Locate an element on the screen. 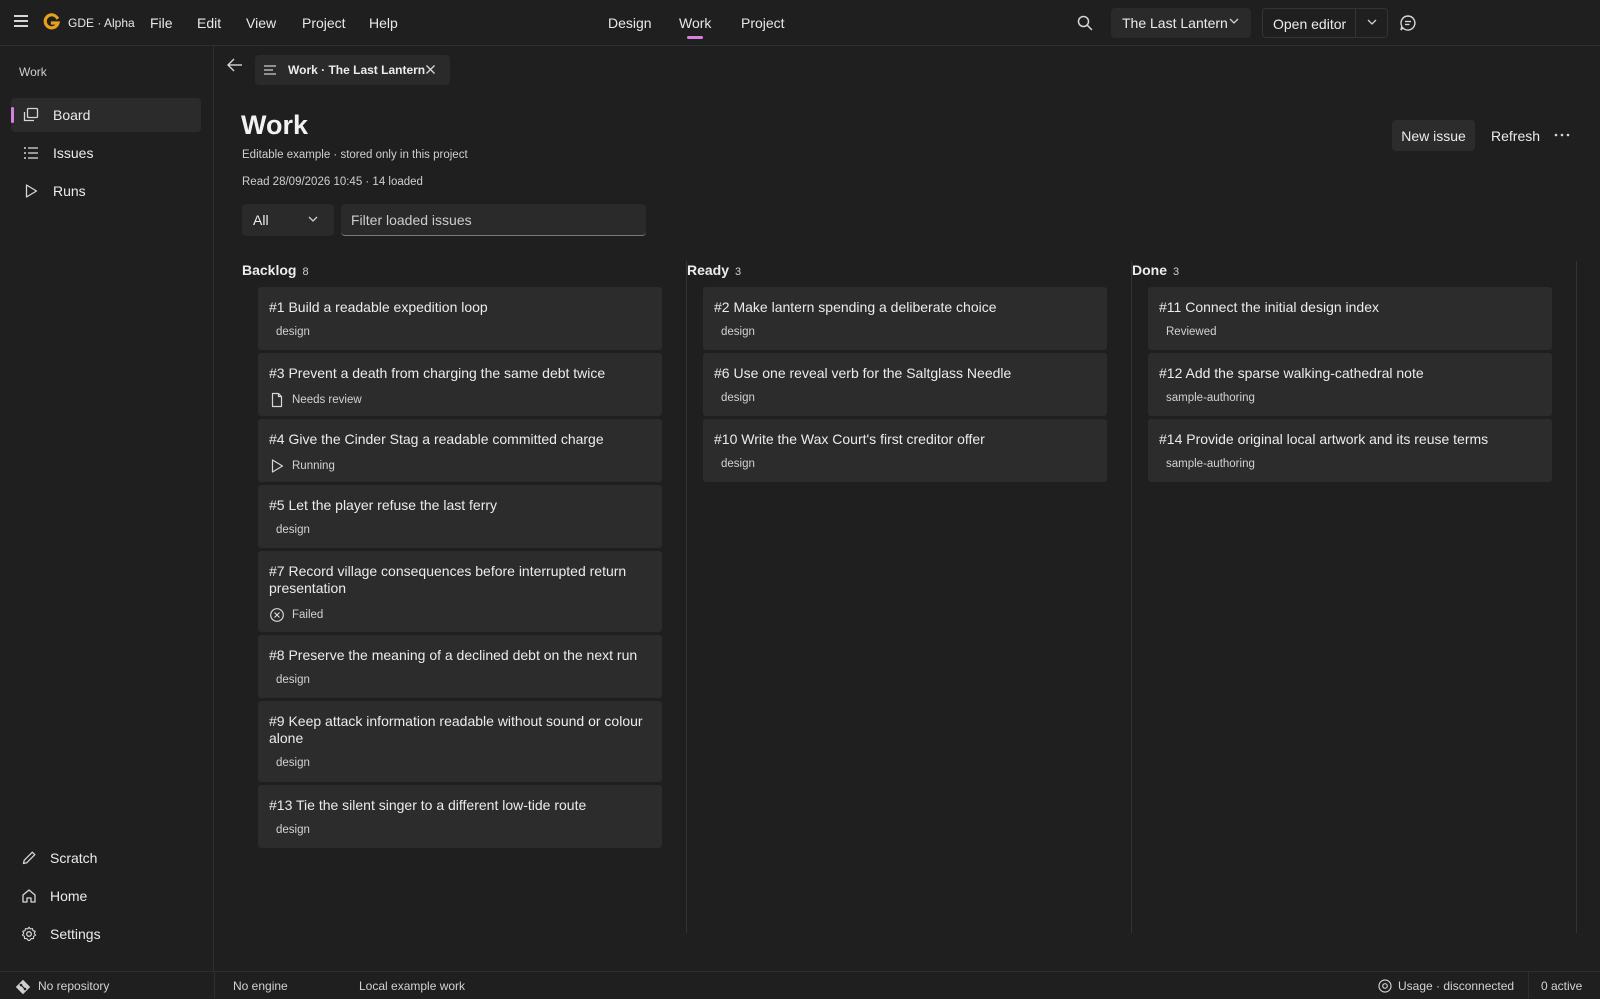 This screenshot has height=999, width=1600. gear-icon is located at coordinates (29, 933).